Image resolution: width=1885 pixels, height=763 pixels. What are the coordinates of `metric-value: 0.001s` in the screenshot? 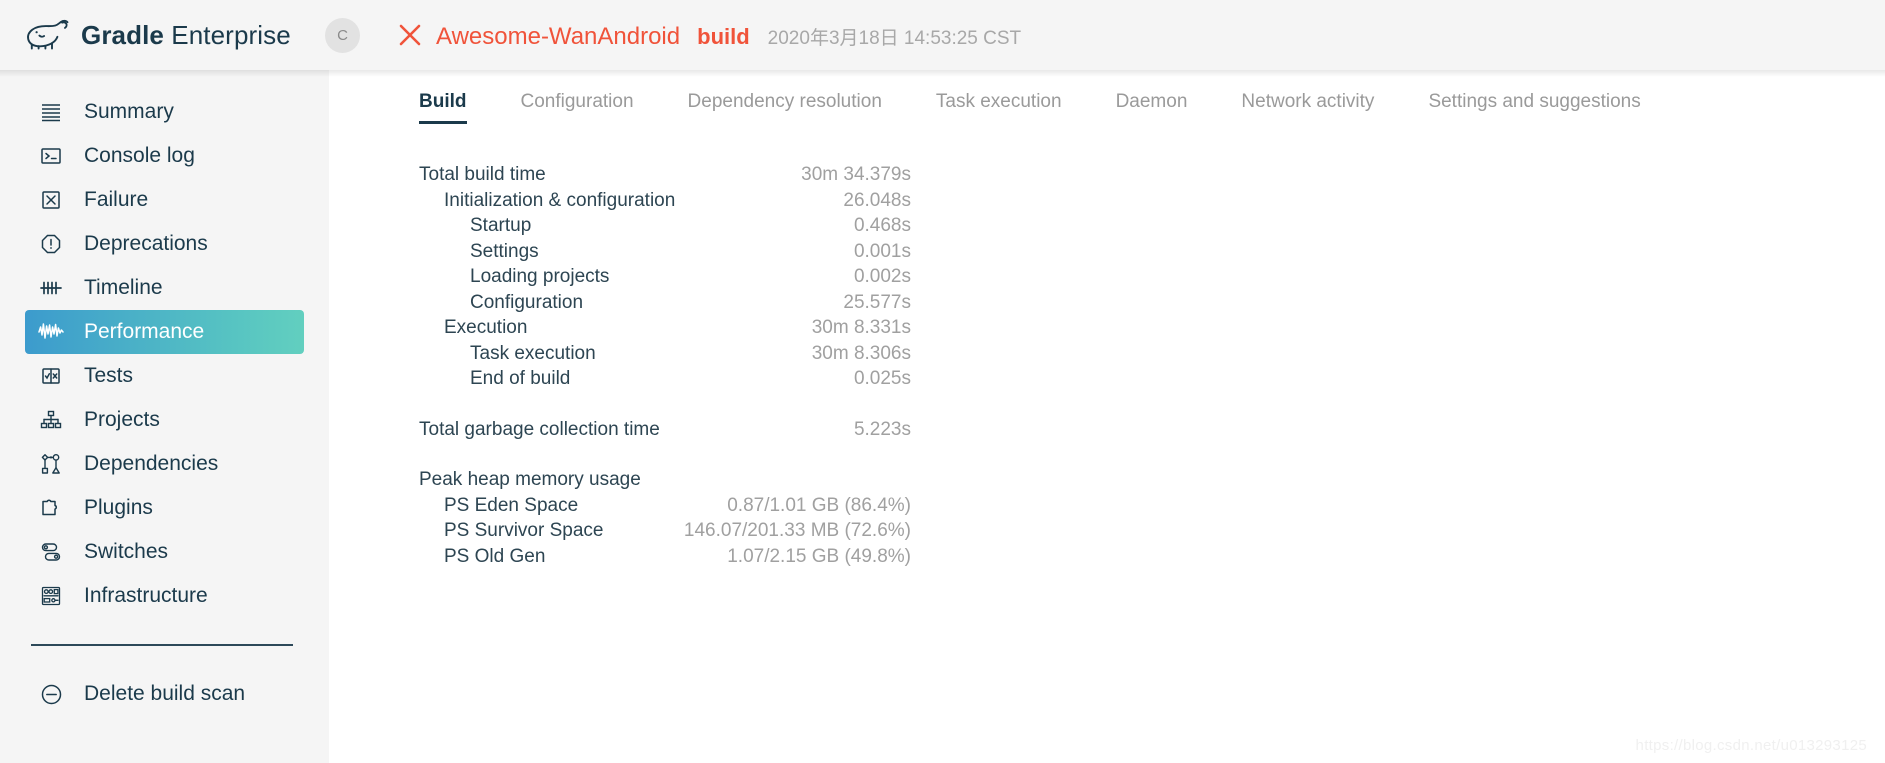 It's located at (882, 251).